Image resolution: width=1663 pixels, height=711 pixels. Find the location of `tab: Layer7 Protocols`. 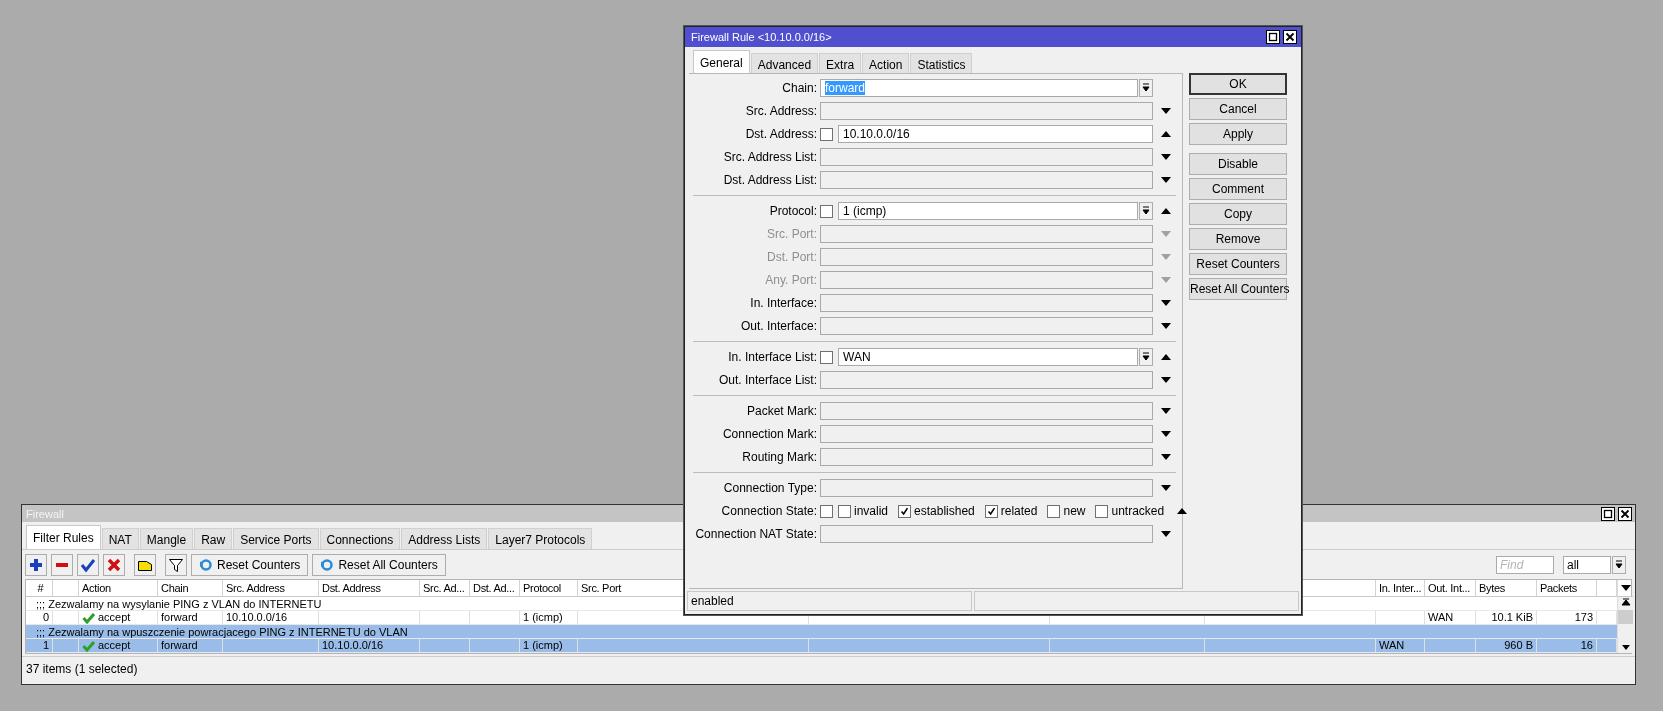

tab: Layer7 Protocols is located at coordinates (540, 538).